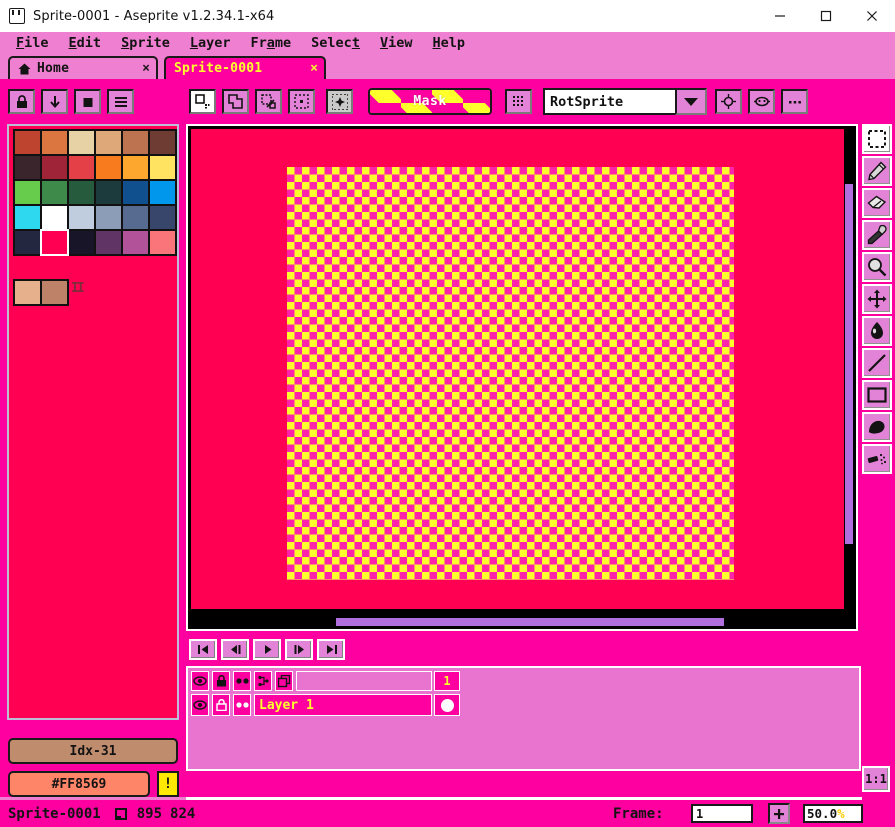 This screenshot has width=895, height=827. Describe the element at coordinates (396, 43) in the screenshot. I see `menu-view: View` at that location.